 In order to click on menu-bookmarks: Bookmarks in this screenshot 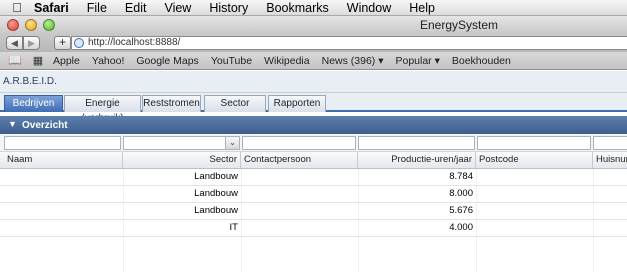, I will do `click(297, 8)`.